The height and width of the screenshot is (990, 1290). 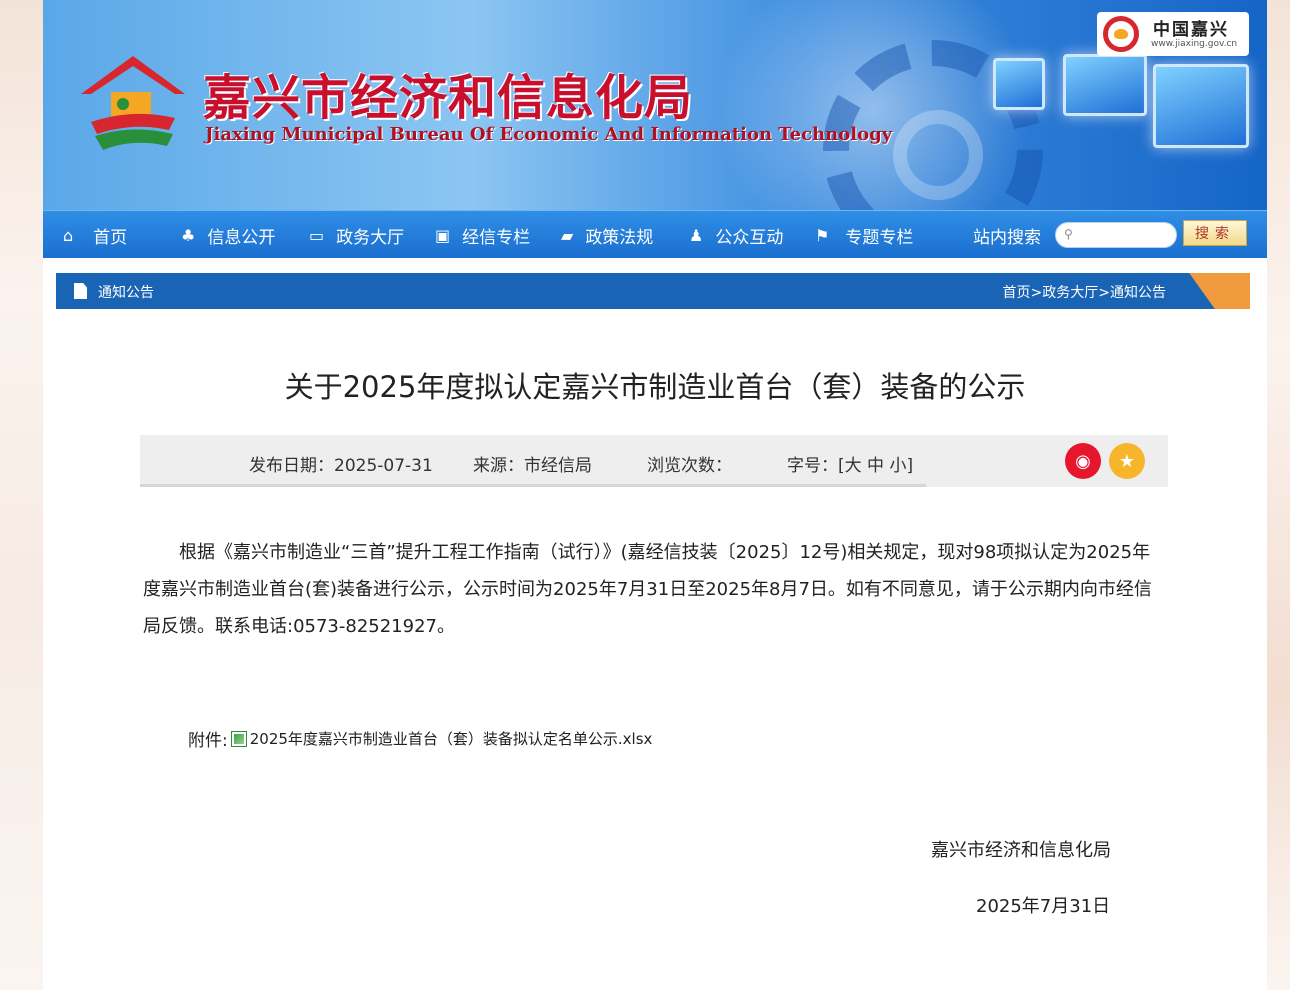 I want to click on monitor-icon: ▭, so click(x=317, y=235).